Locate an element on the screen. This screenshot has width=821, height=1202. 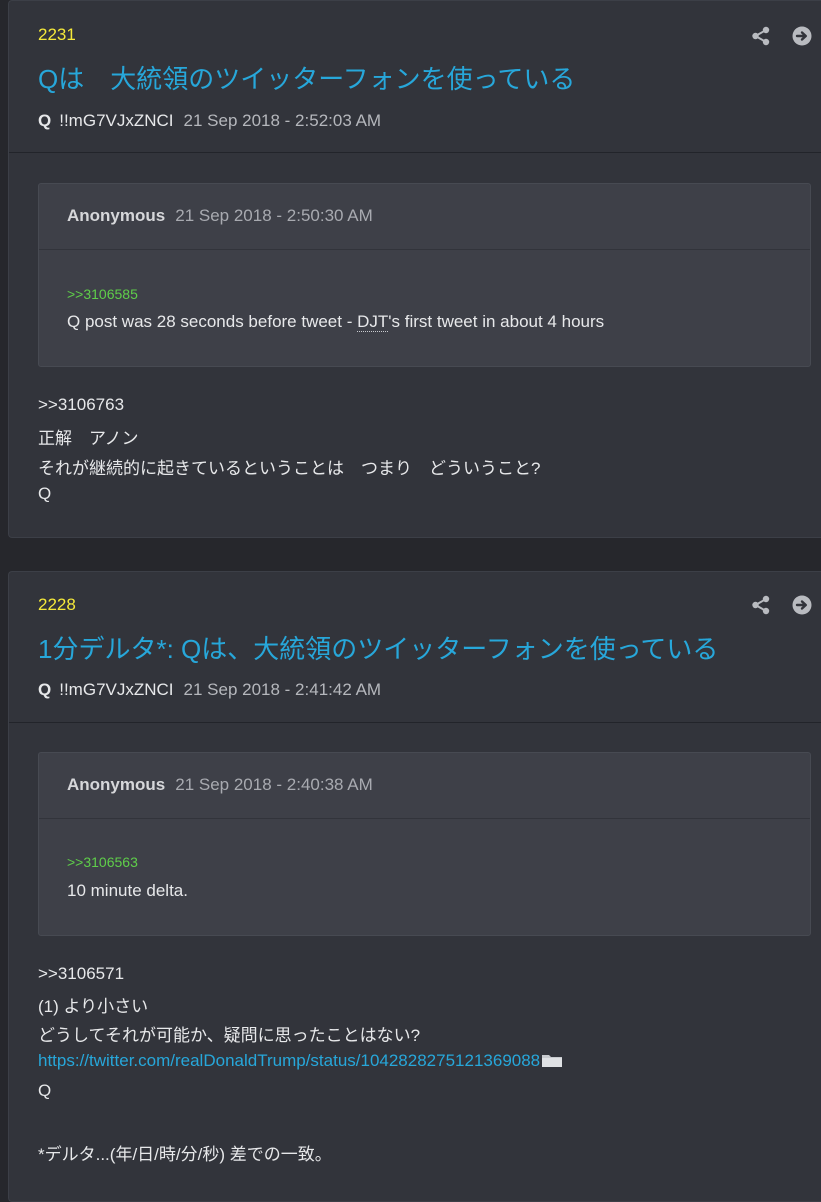
reply-link: >>3106571 is located at coordinates (81, 974).